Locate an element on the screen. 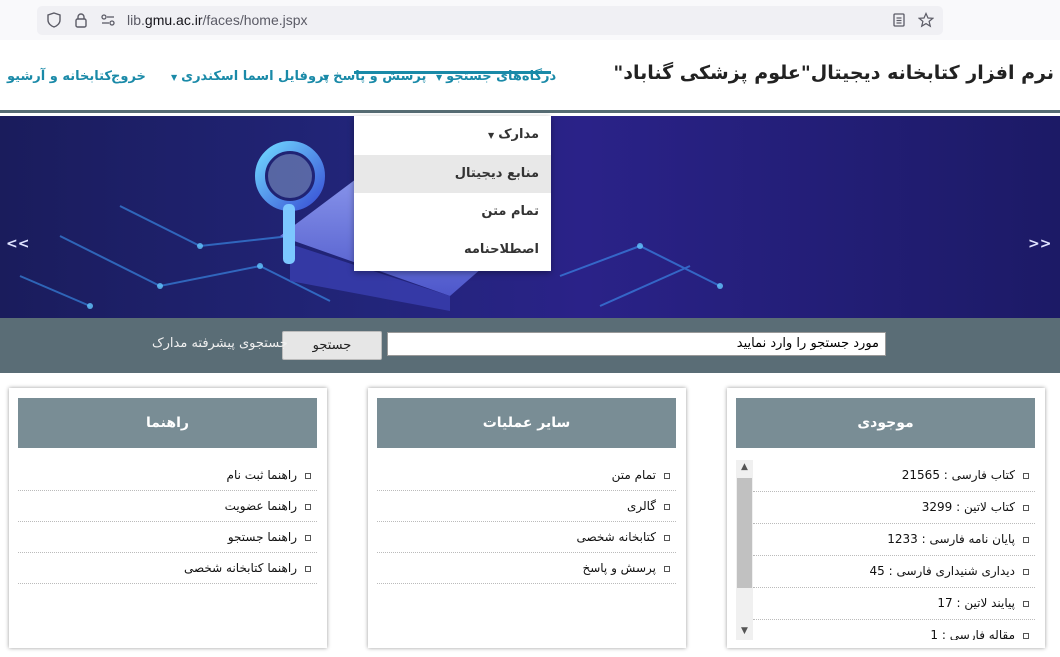 The width and height of the screenshot is (1060, 657). menu-item-thesaurus: اصطلاحنامه is located at coordinates (452, 250).